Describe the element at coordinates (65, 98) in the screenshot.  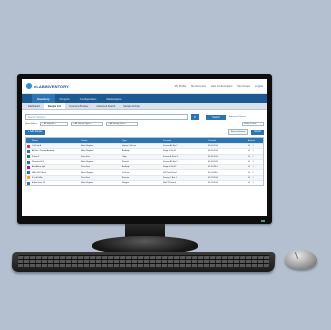
I see `tab-projects: Projects` at that location.